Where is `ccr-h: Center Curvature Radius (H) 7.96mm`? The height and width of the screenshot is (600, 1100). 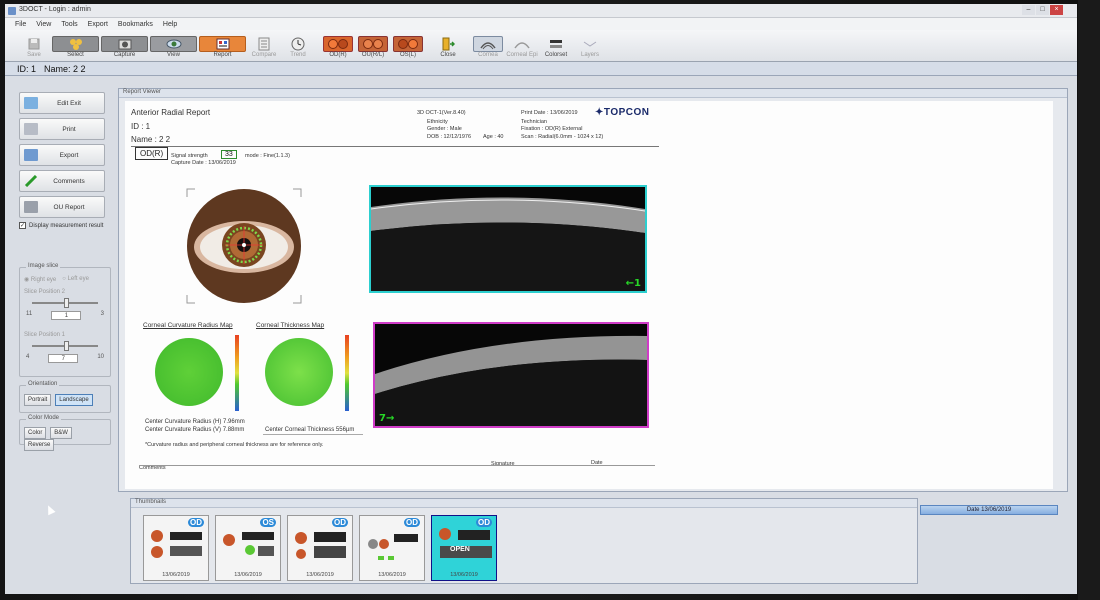 ccr-h: Center Curvature Radius (H) 7.96mm is located at coordinates (195, 422).